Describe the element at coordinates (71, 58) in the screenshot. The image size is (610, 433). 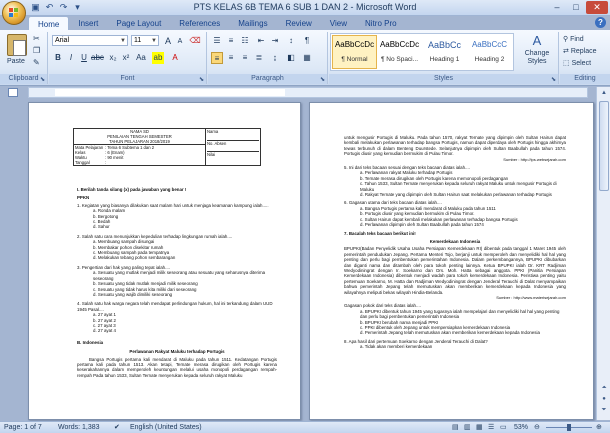
I see `italic-icon: I` at that location.